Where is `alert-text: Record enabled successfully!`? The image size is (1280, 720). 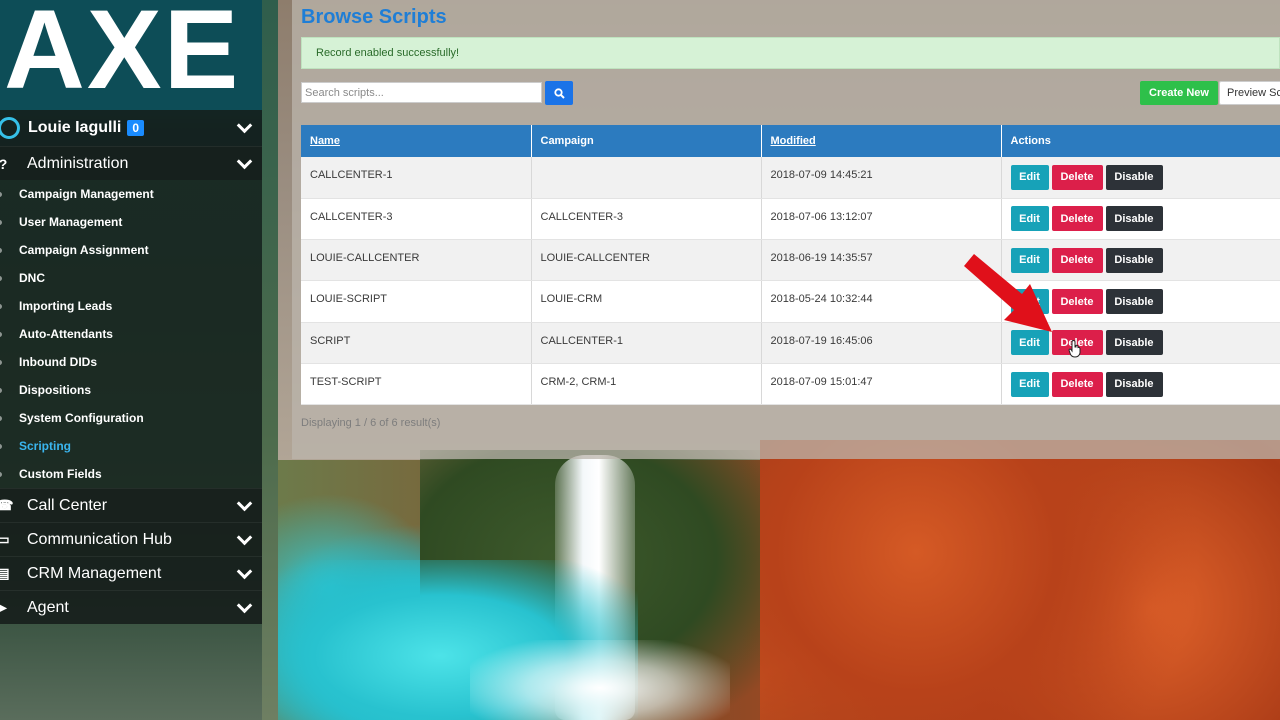
alert-text: Record enabled successfully! is located at coordinates (388, 53).